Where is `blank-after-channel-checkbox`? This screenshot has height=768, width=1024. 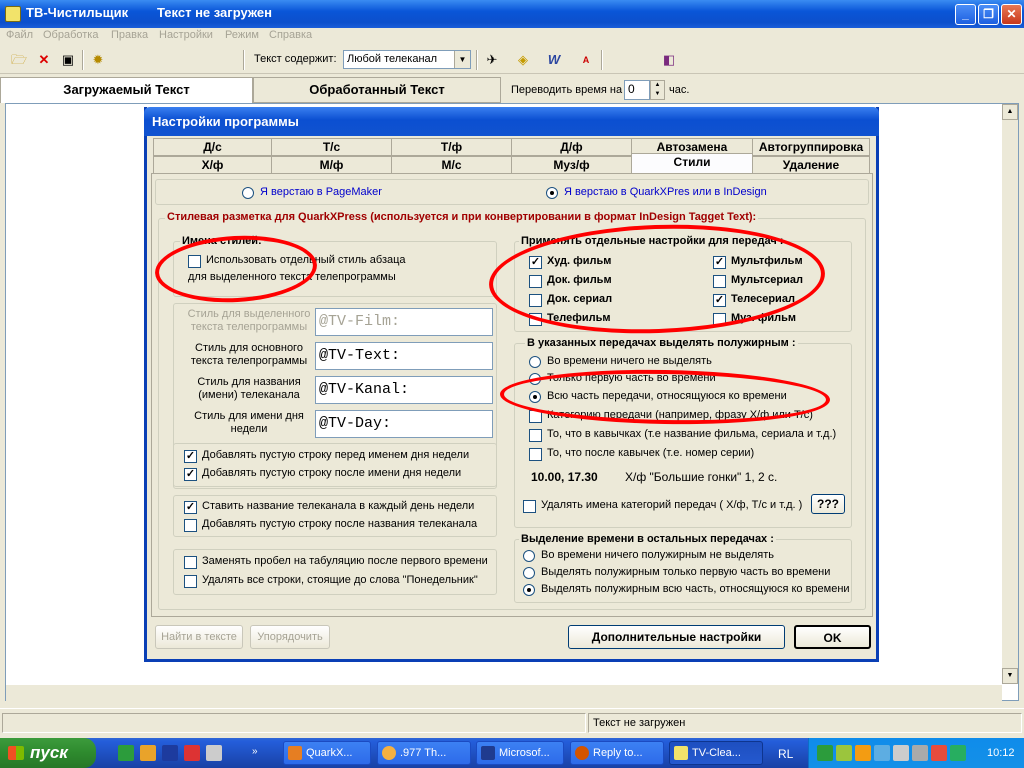
blank-after-channel-checkbox is located at coordinates (190, 525).